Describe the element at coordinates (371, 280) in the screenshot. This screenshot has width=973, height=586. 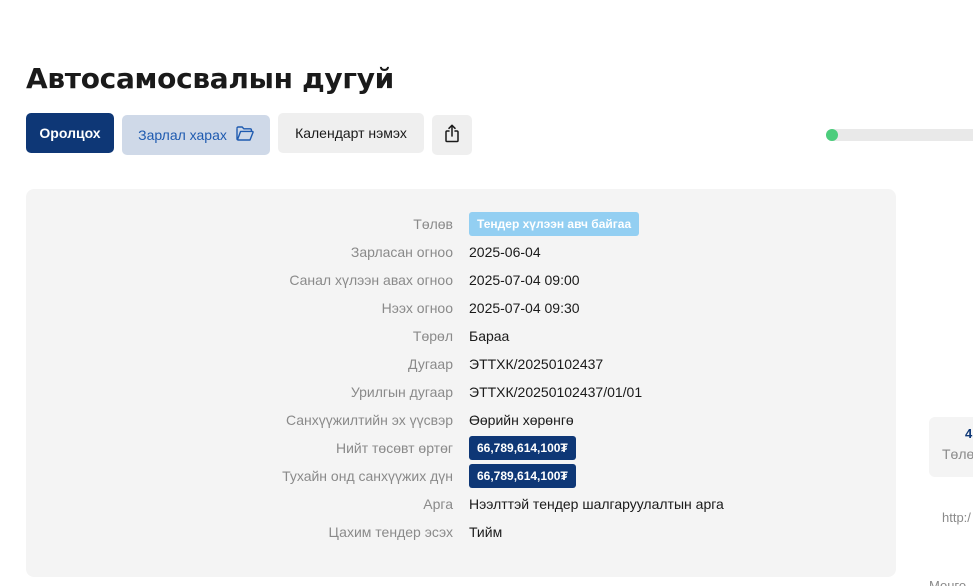
I see `detail-label: Санал хүлээн авах огноо` at that location.